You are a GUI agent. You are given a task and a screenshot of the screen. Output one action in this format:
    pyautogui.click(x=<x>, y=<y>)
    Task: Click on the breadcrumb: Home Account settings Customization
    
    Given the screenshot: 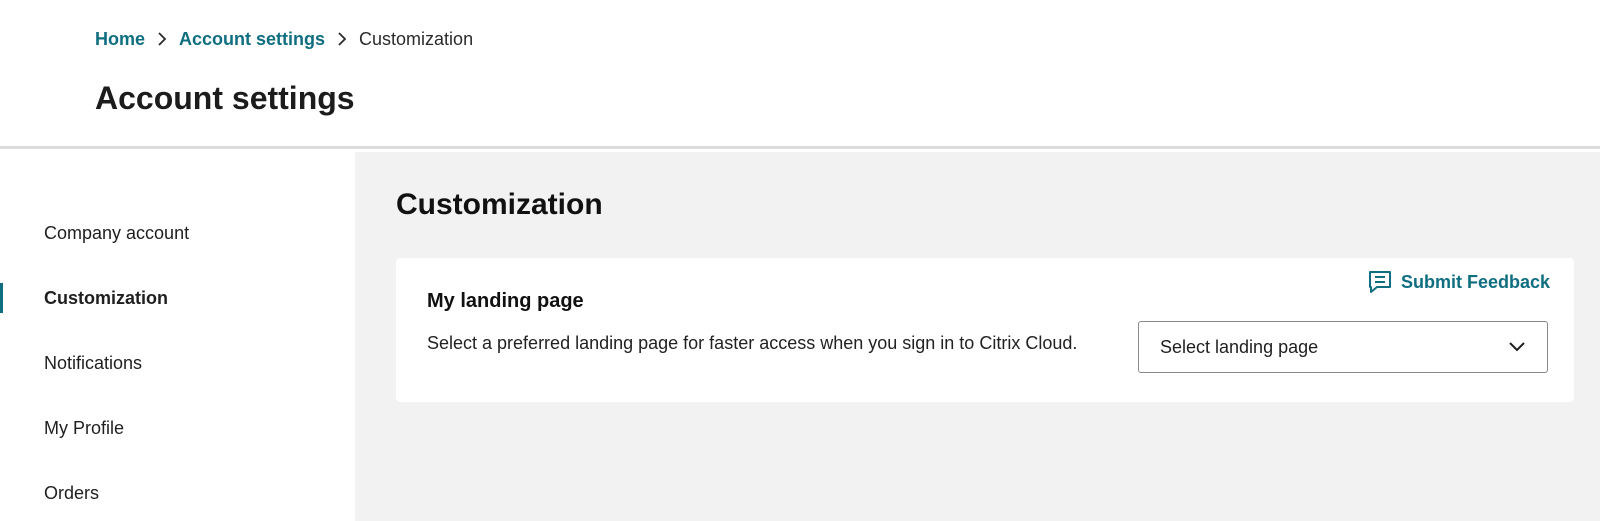 What is the action you would take?
    pyautogui.click(x=284, y=39)
    